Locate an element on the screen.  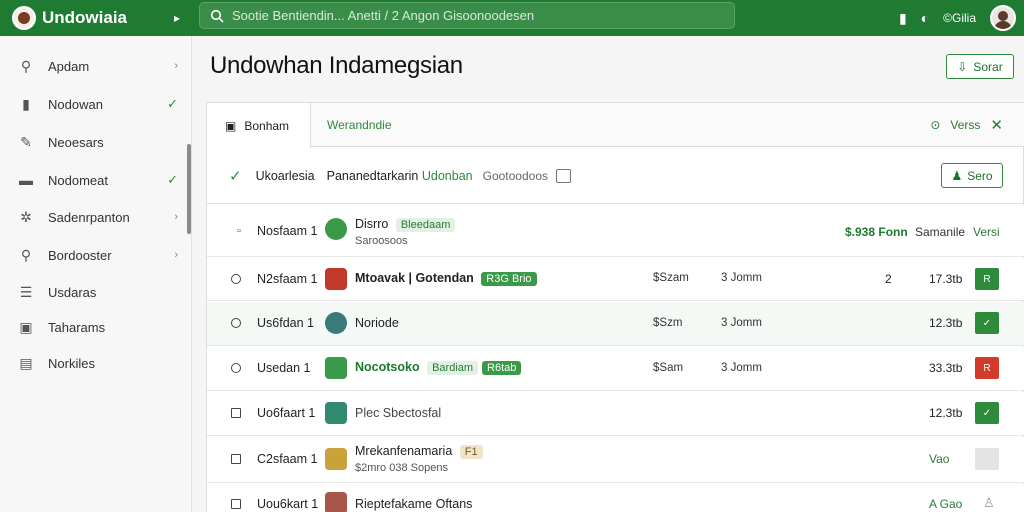
table-row: Uo6faart 1 Plec Sbectosfal 12.3tb ✓ is located at coordinates (615, 414).